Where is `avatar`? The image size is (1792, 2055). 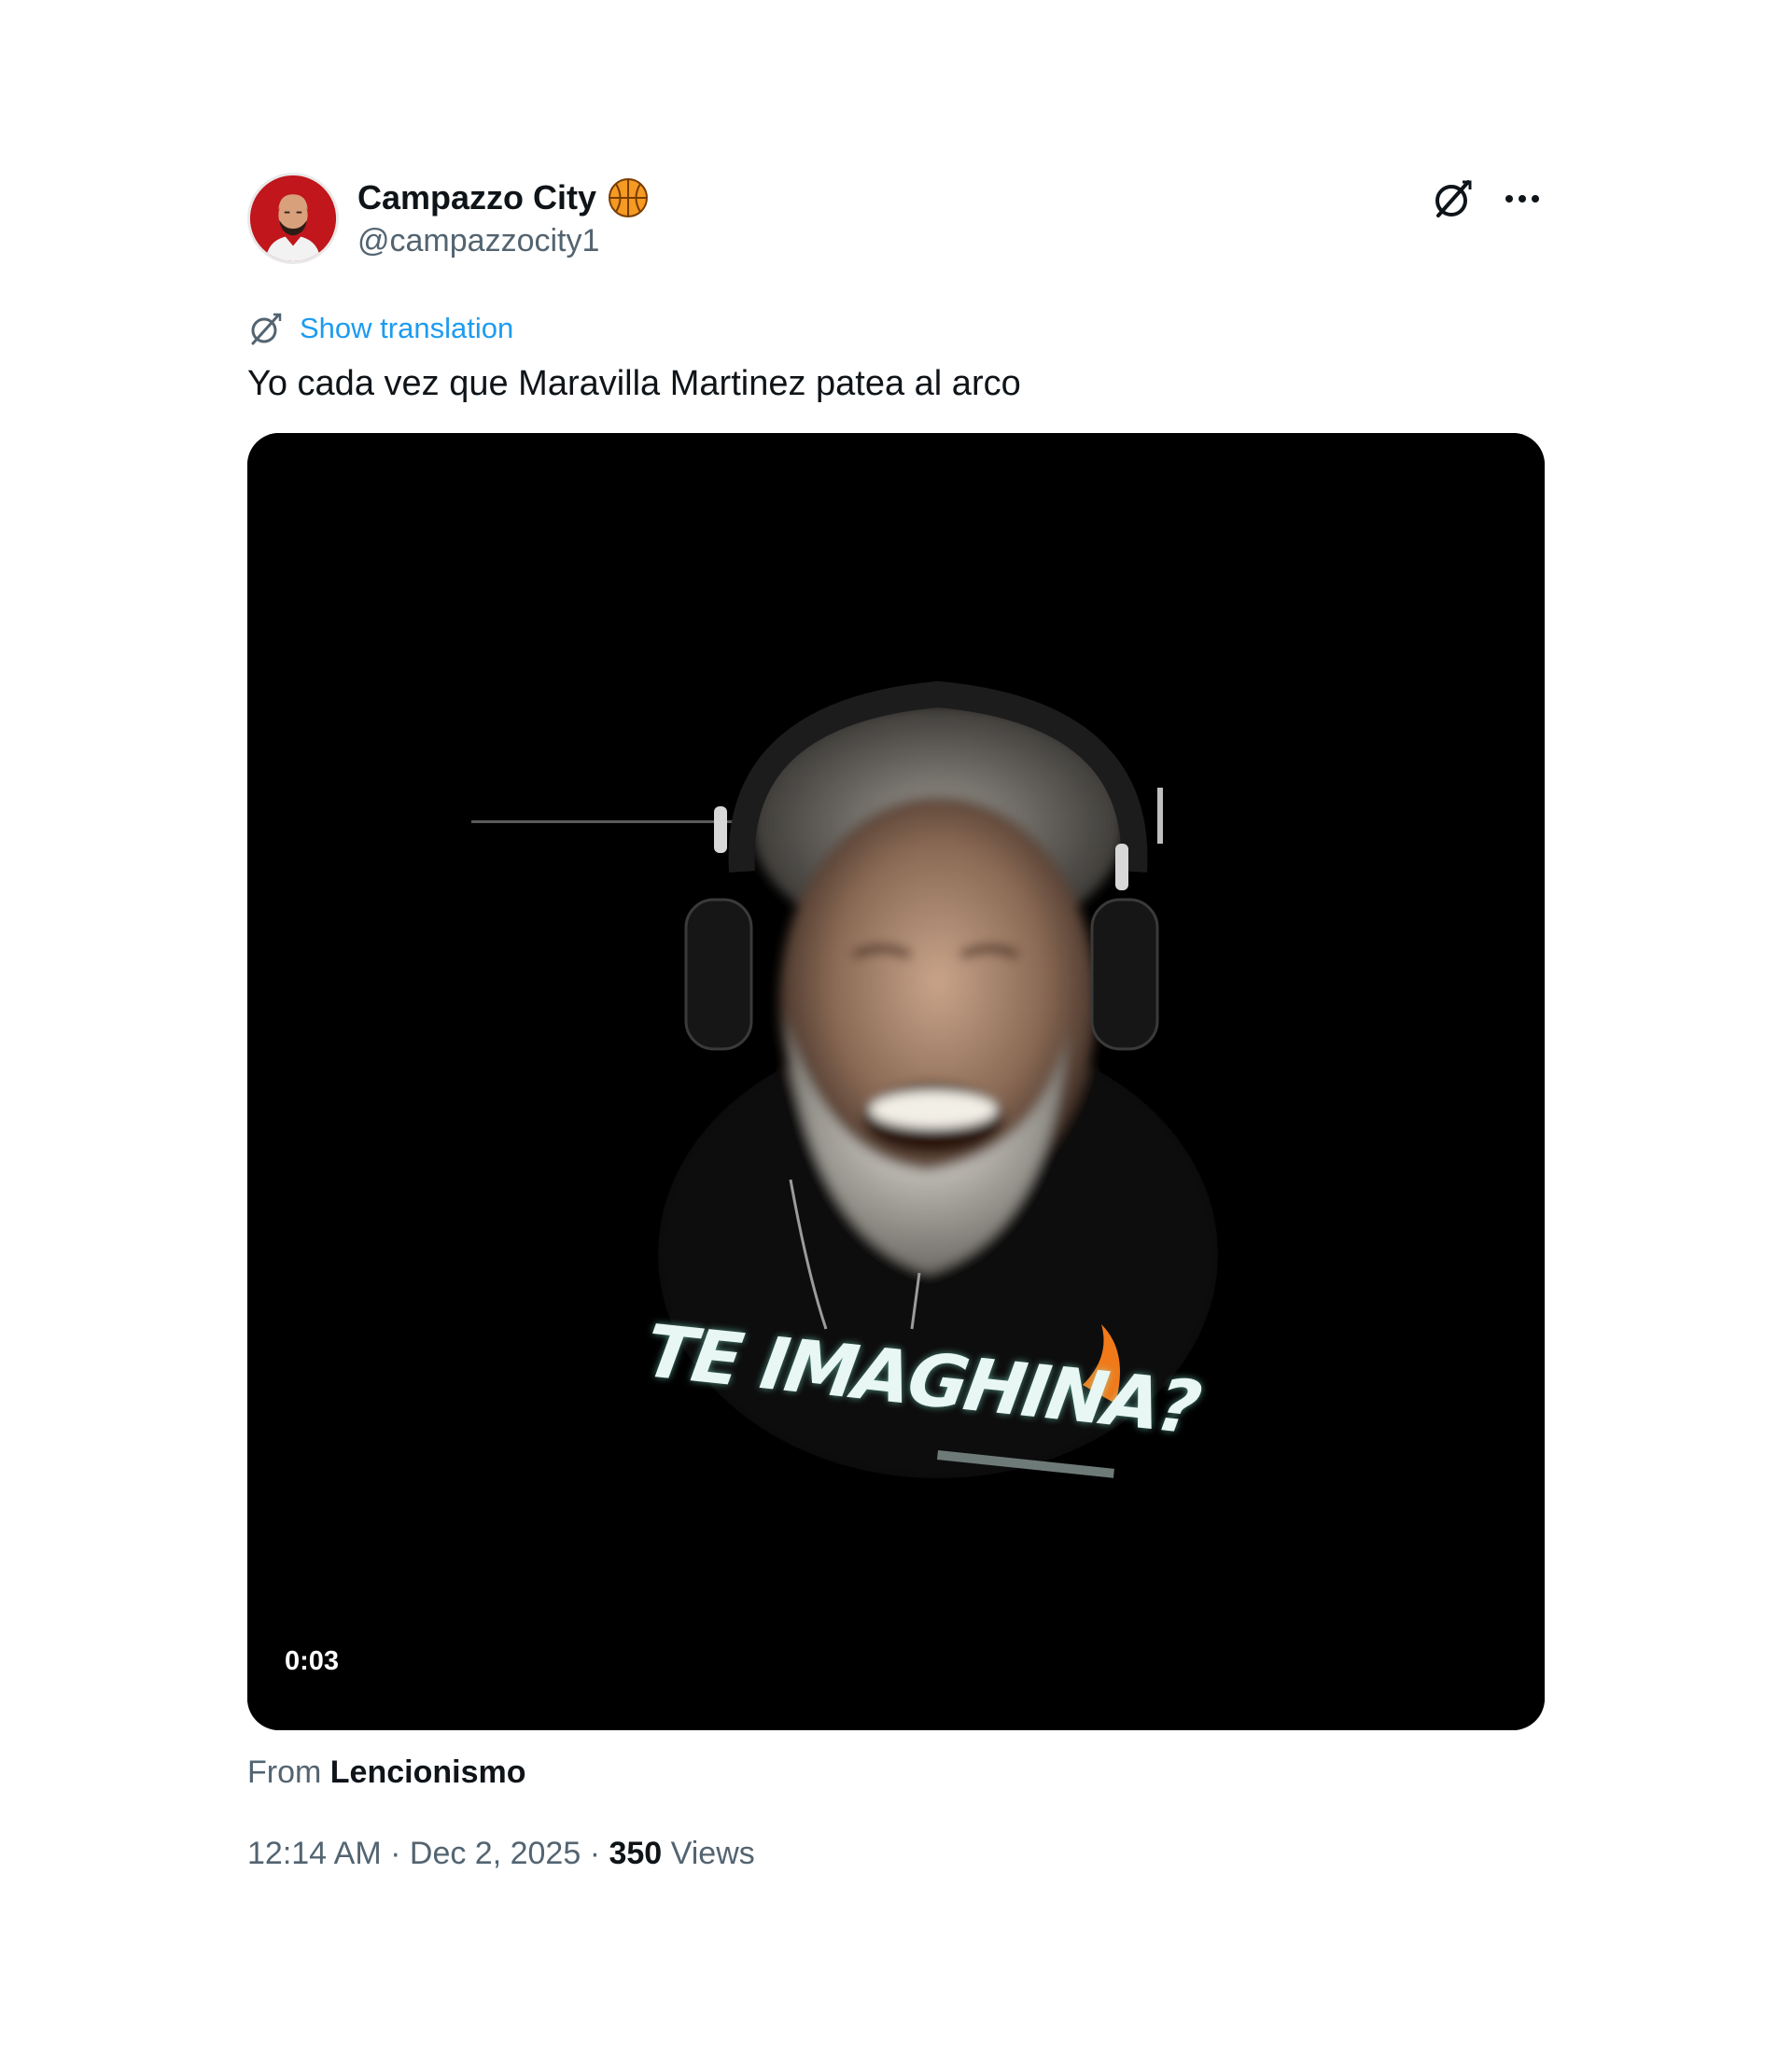
avatar is located at coordinates (293, 218).